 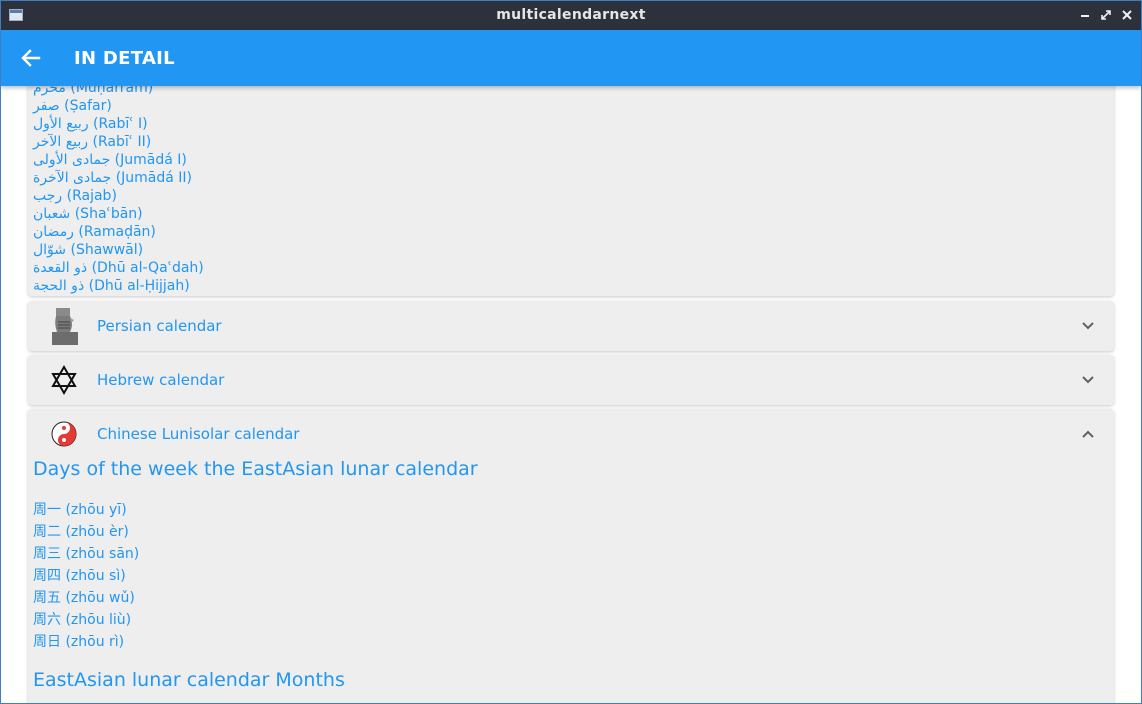 What do you see at coordinates (1106, 15) in the screenshot?
I see `maximize-icon` at bounding box center [1106, 15].